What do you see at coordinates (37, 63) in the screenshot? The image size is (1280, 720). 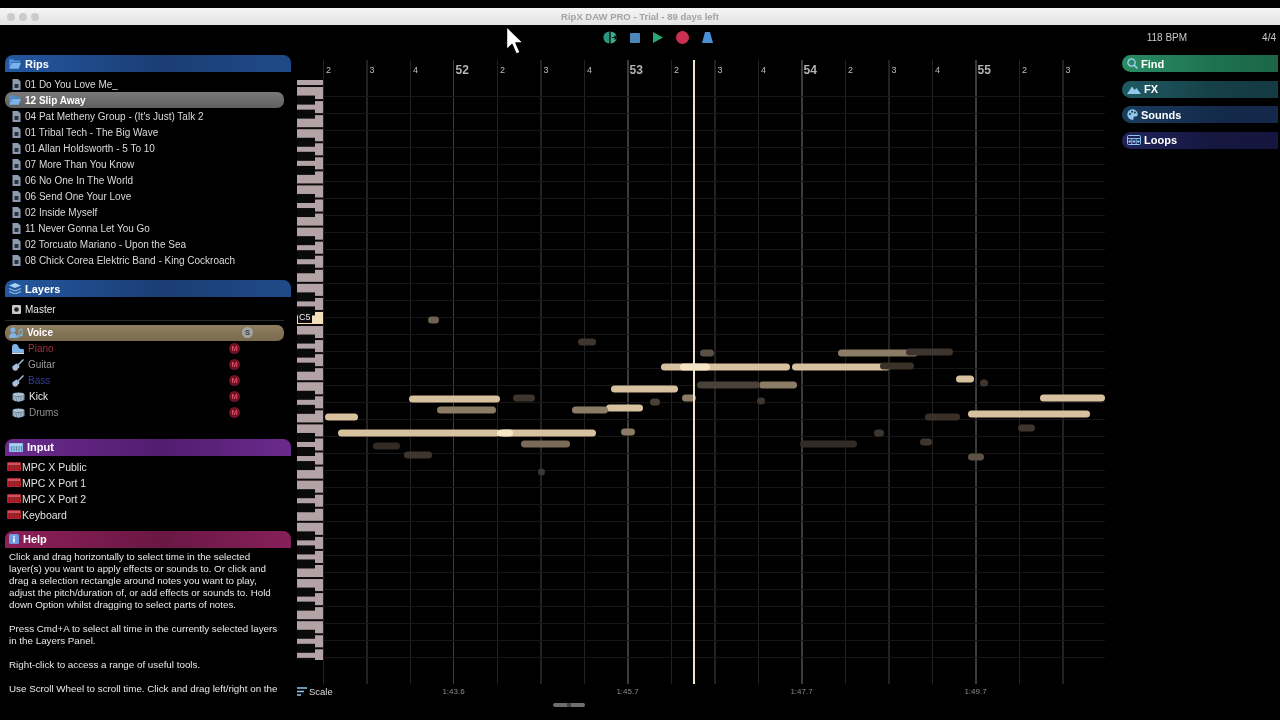 I see `panel-title: Rips` at bounding box center [37, 63].